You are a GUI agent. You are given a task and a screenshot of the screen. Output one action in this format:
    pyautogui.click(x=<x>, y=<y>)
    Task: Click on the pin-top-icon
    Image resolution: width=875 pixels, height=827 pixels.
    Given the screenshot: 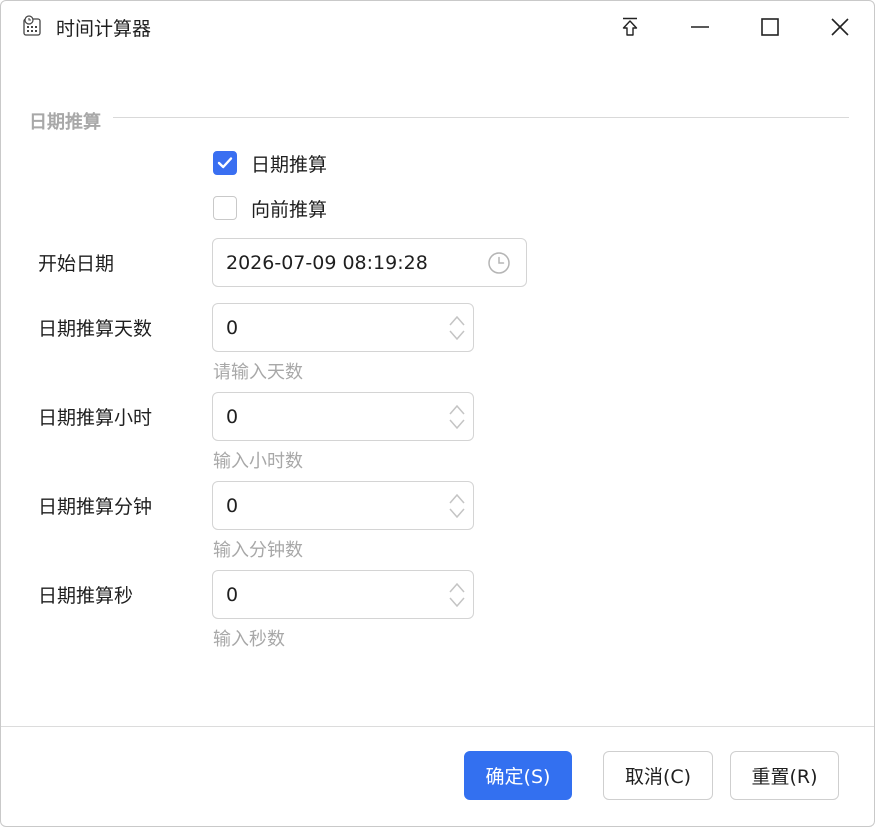 What is the action you would take?
    pyautogui.click(x=630, y=26)
    